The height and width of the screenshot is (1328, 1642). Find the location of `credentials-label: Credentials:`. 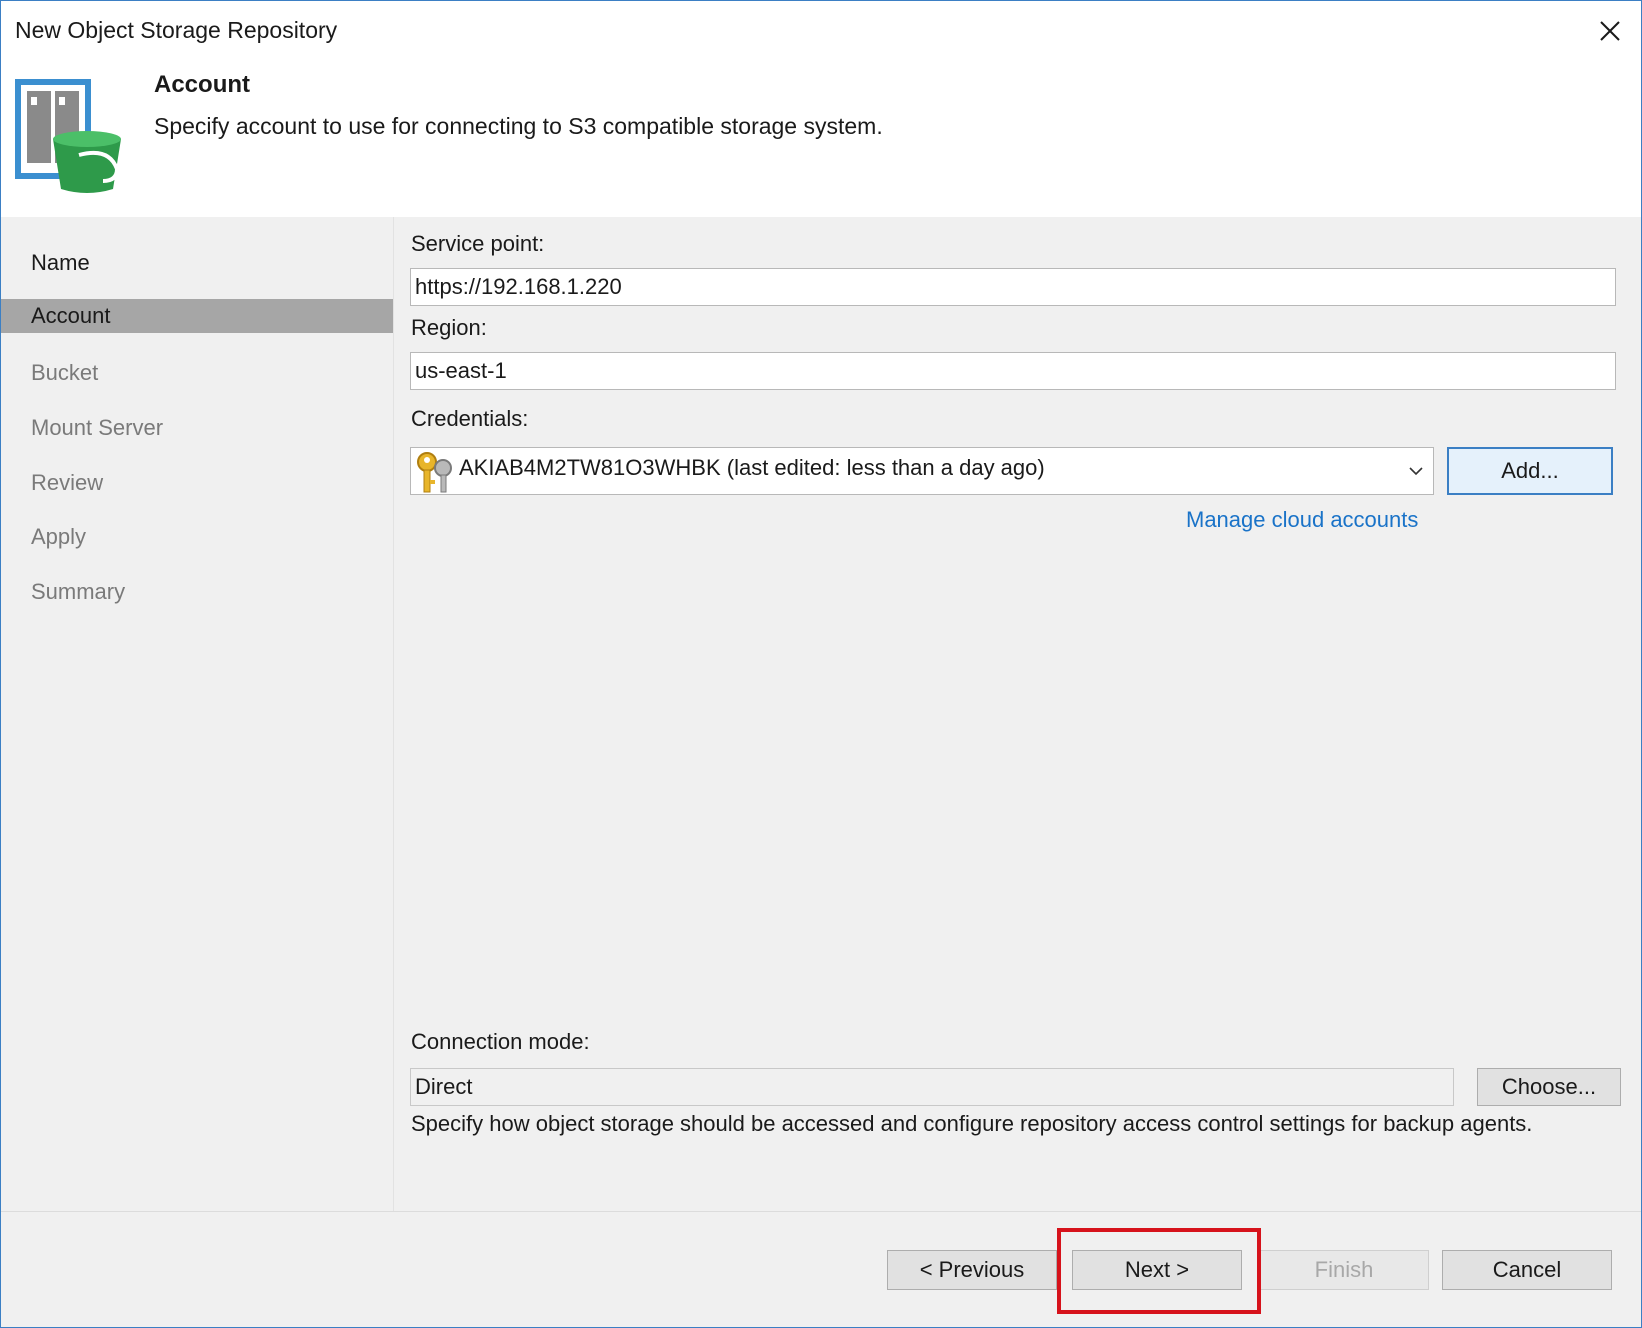

credentials-label: Credentials: is located at coordinates (470, 418).